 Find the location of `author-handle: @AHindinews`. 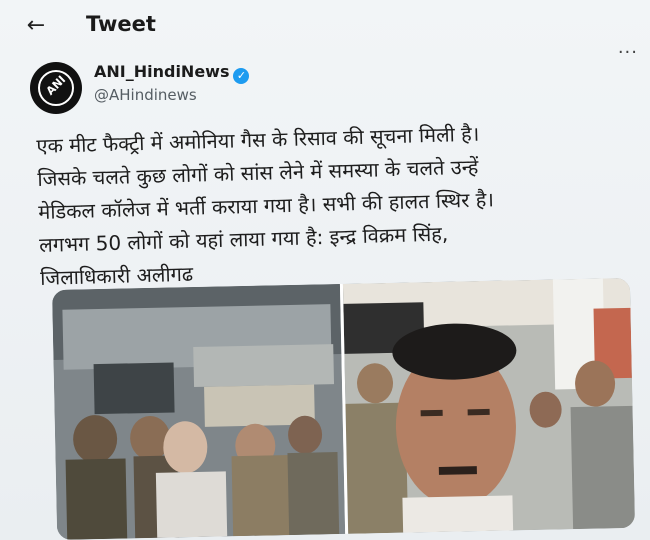

author-handle: @AHindinews is located at coordinates (145, 95).